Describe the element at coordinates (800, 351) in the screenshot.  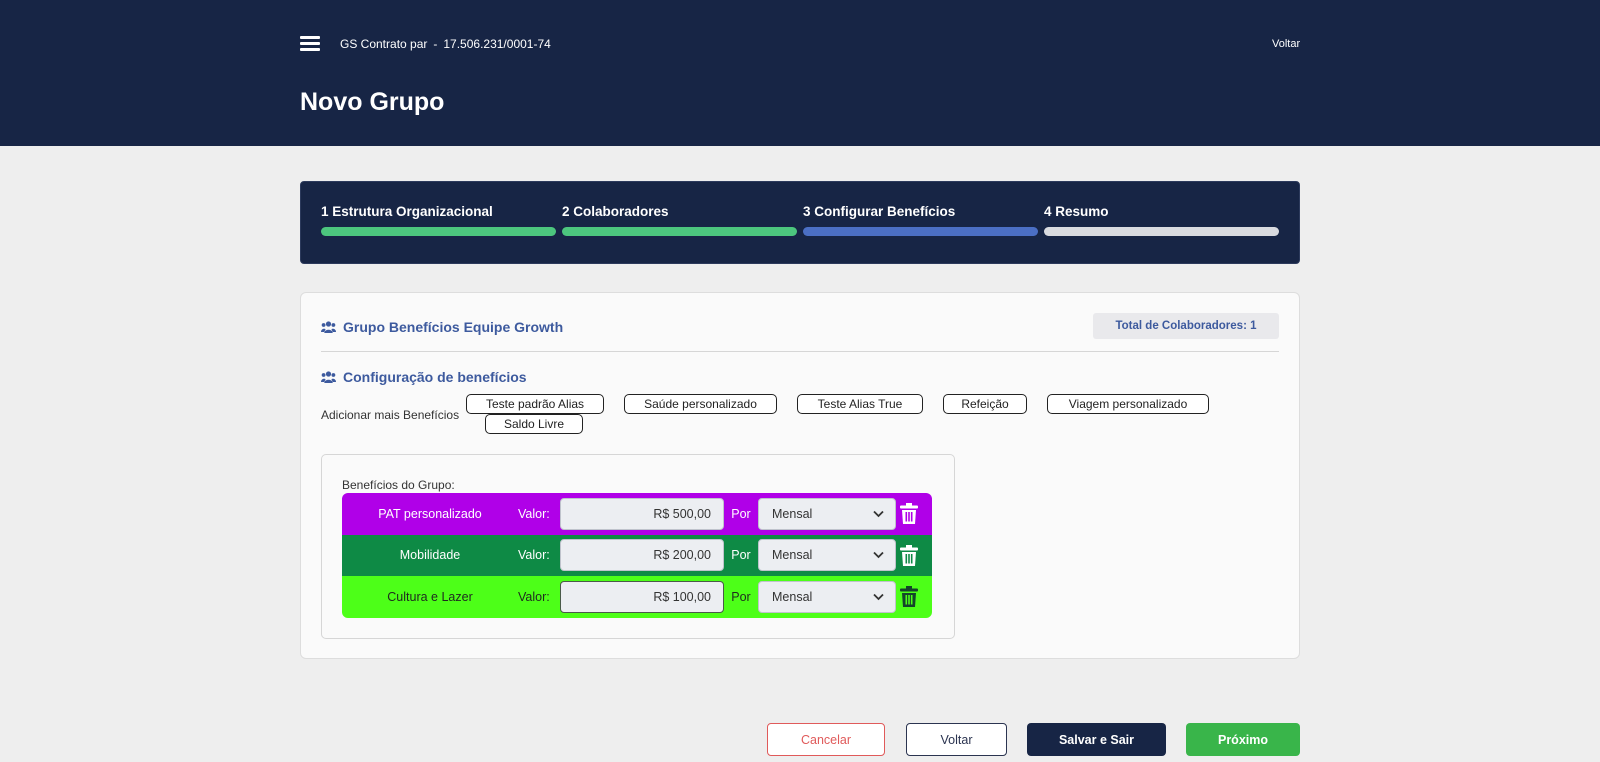
I see `section-divider` at that location.